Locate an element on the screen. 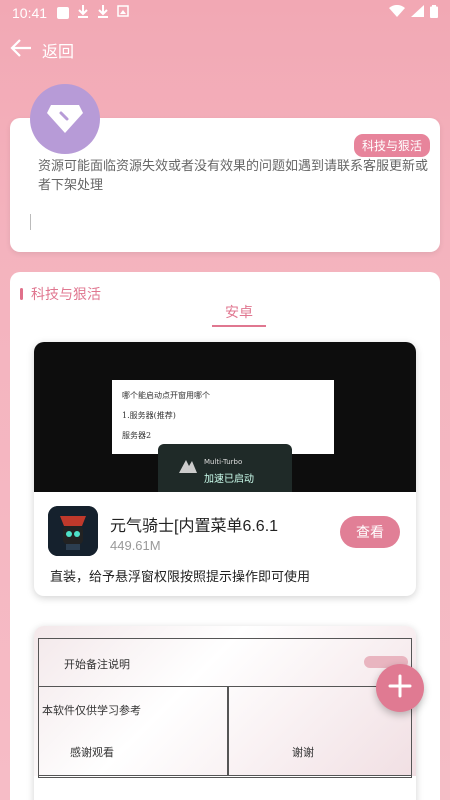 The image size is (450, 800). preview-dialog: 哪个能启动点开窗用哪个 1.服务器(推荐) 服务器2 is located at coordinates (223, 417).